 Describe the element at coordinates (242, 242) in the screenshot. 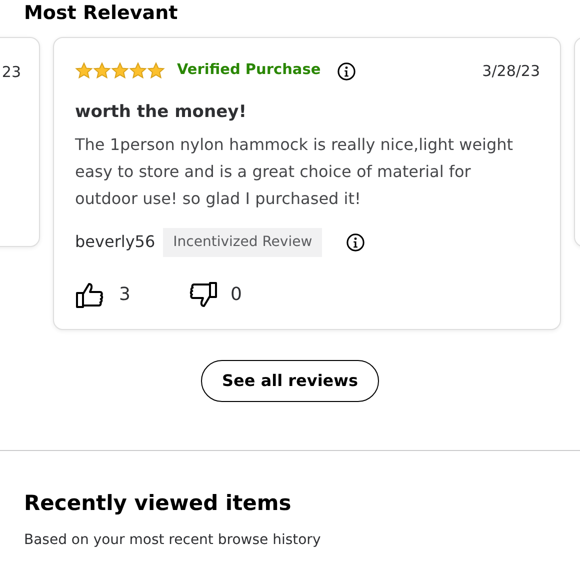

I see `review-tag: Incentivized Review` at that location.